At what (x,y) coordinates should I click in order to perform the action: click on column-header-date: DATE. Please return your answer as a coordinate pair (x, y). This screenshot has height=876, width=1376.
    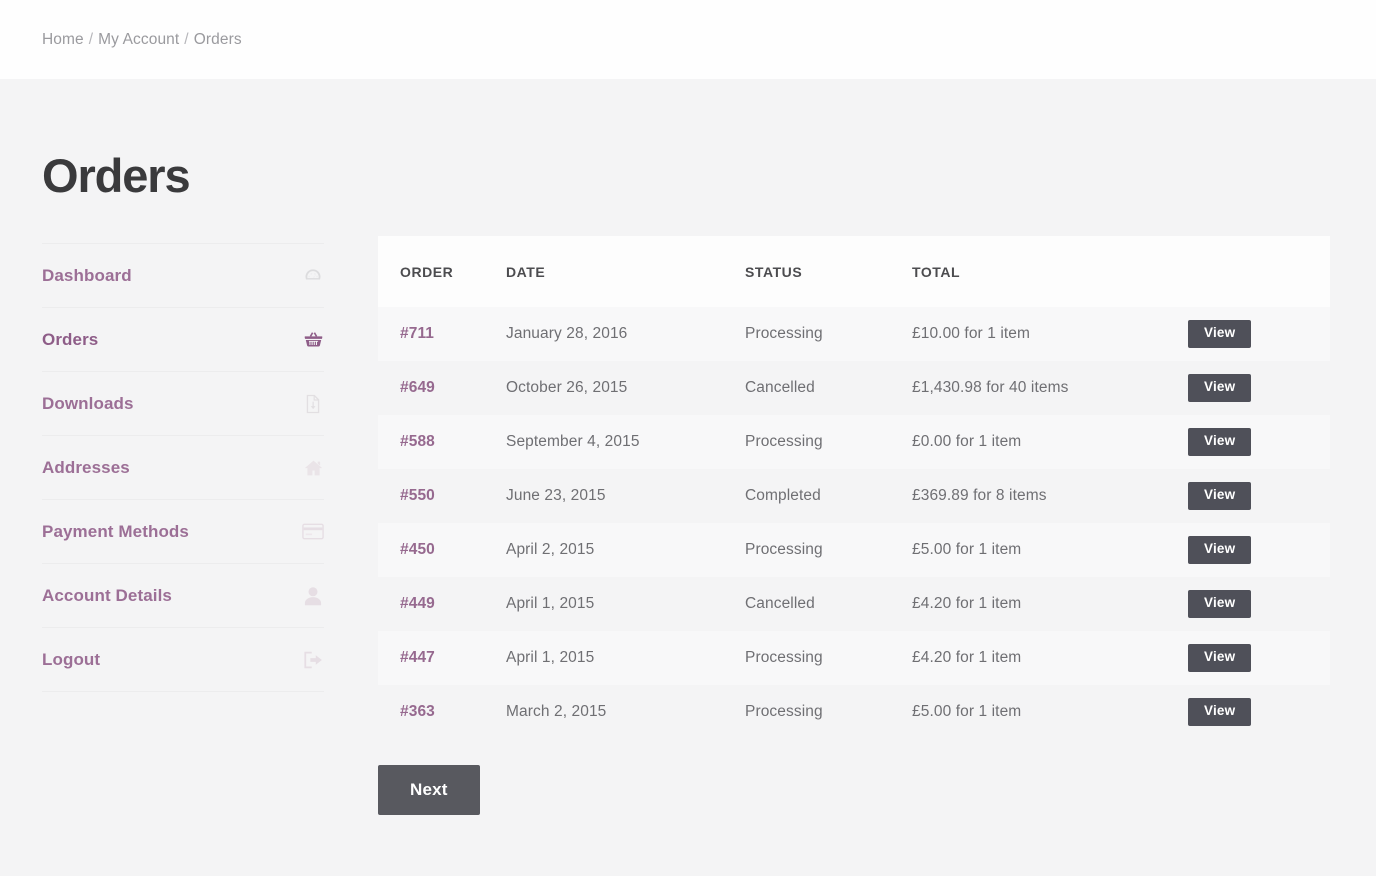
    Looking at the image, I should click on (526, 271).